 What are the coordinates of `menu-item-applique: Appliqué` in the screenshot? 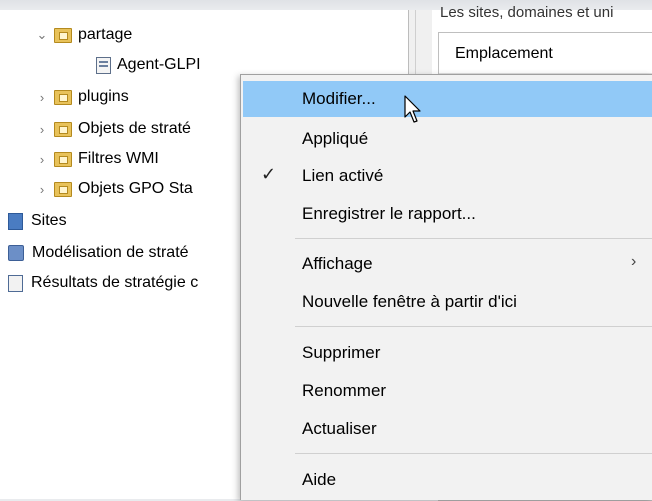 It's located at (447, 139).